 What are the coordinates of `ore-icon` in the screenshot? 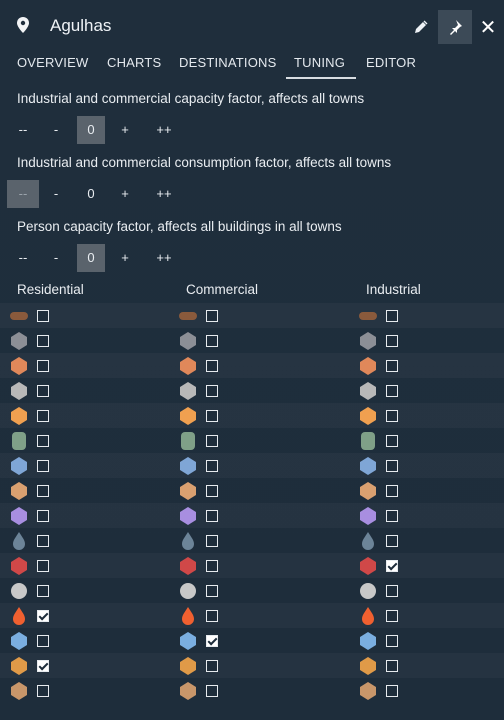 It's located at (19, 366).